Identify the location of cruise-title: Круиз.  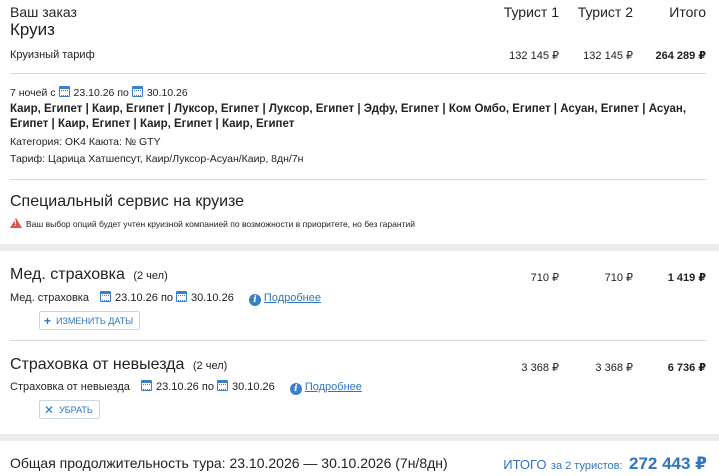
(32, 29).